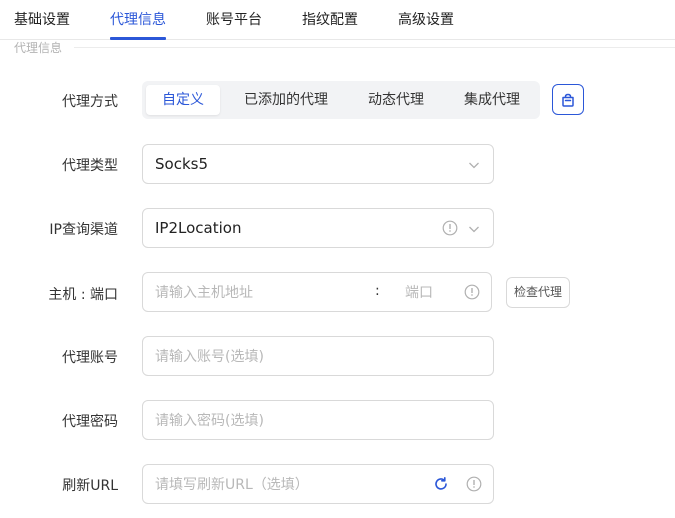 This screenshot has width=675, height=518. I want to click on ip-query-value: IP2Location, so click(198, 228).